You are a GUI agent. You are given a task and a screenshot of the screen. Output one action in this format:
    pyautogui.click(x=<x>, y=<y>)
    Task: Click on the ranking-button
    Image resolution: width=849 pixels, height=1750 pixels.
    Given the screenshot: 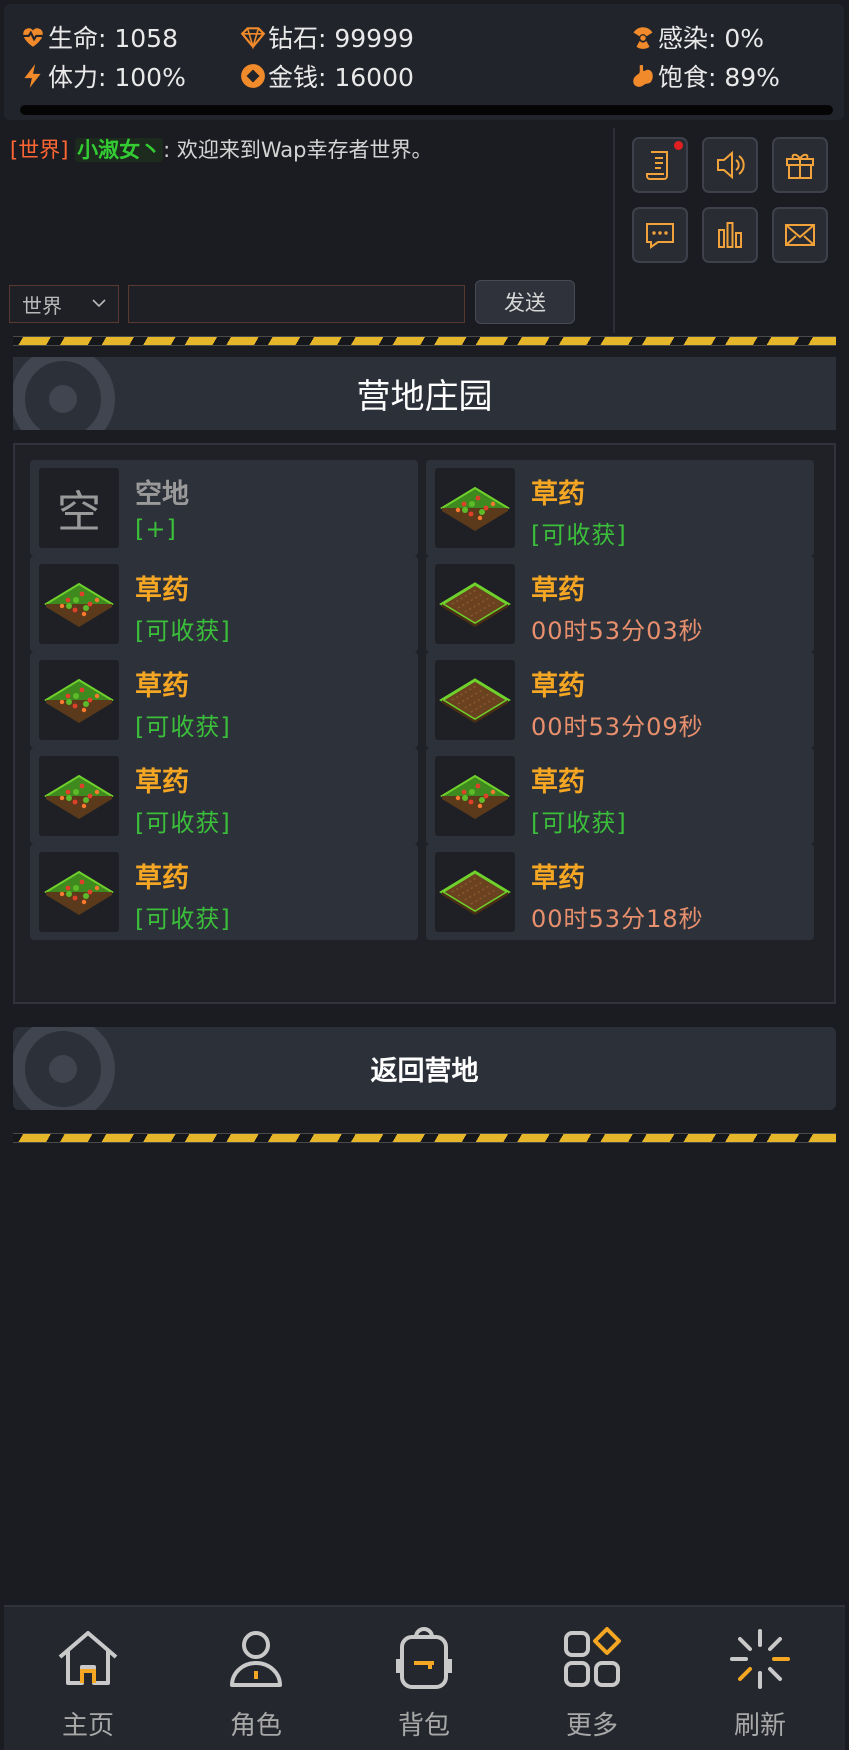 What is the action you would take?
    pyautogui.click(x=730, y=235)
    